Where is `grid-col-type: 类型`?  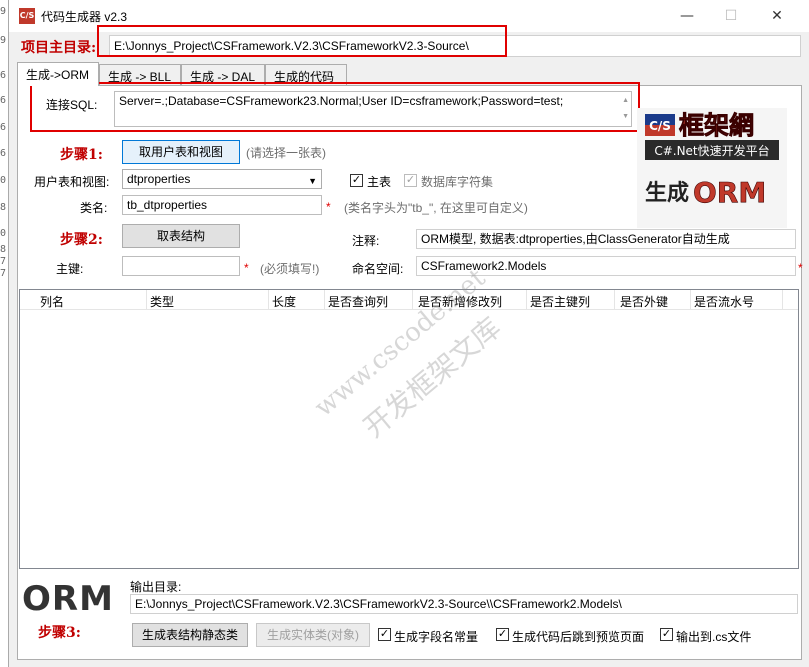 grid-col-type: 类型 is located at coordinates (162, 301).